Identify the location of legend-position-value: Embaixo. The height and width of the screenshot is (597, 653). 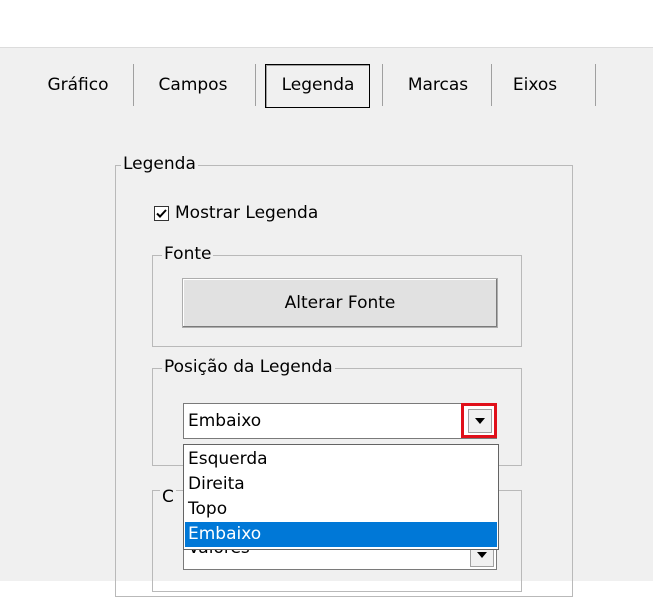
(225, 421).